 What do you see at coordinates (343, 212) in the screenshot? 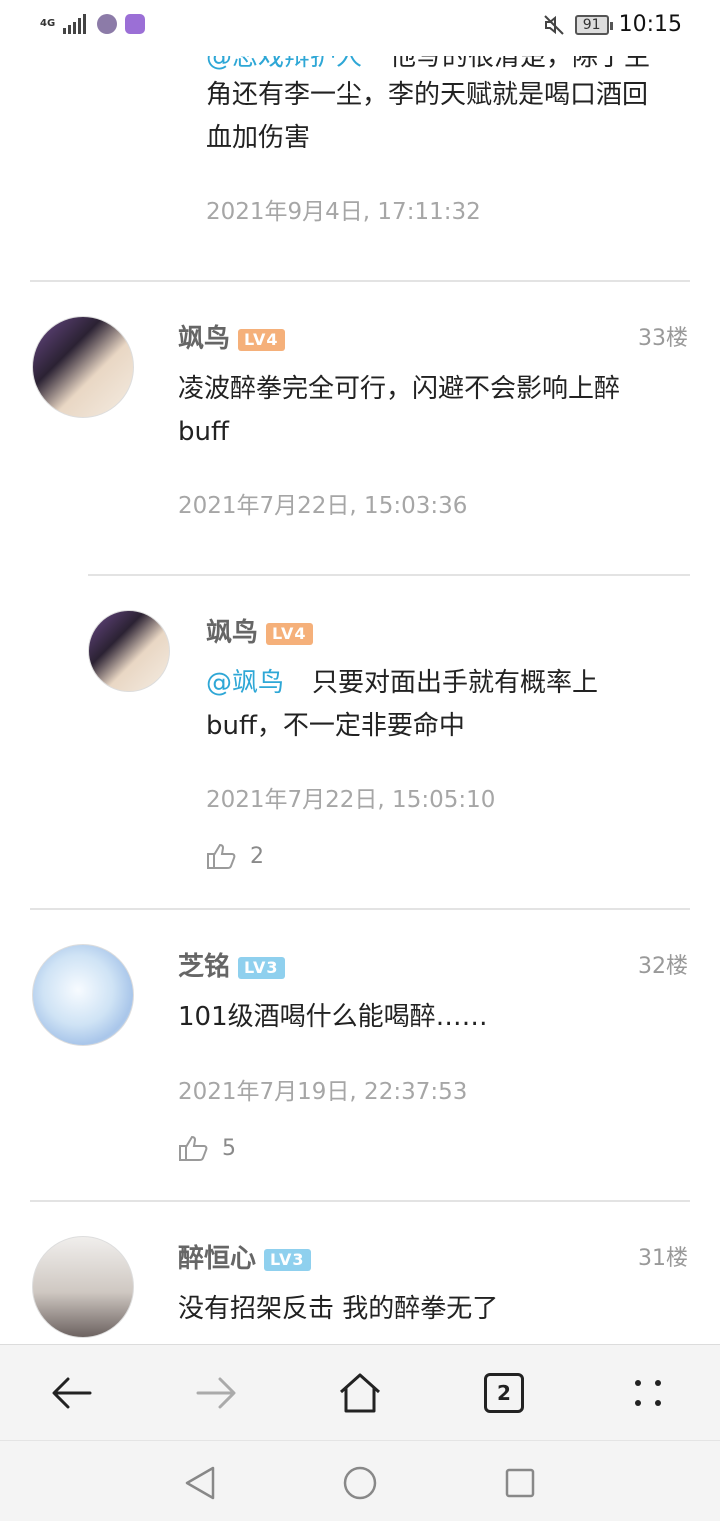
I see `timestamp: 2021年9月4日, 17:11:32` at bounding box center [343, 212].